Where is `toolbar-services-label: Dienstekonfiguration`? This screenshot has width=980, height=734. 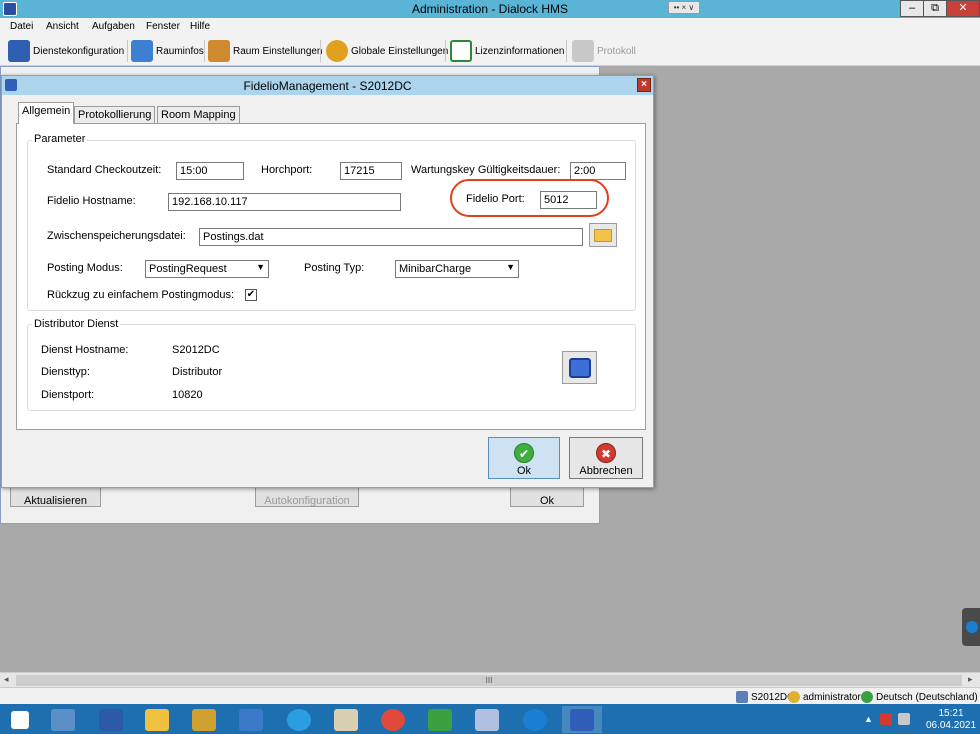
toolbar-services-label: Dienstekonfiguration is located at coordinates (79, 51).